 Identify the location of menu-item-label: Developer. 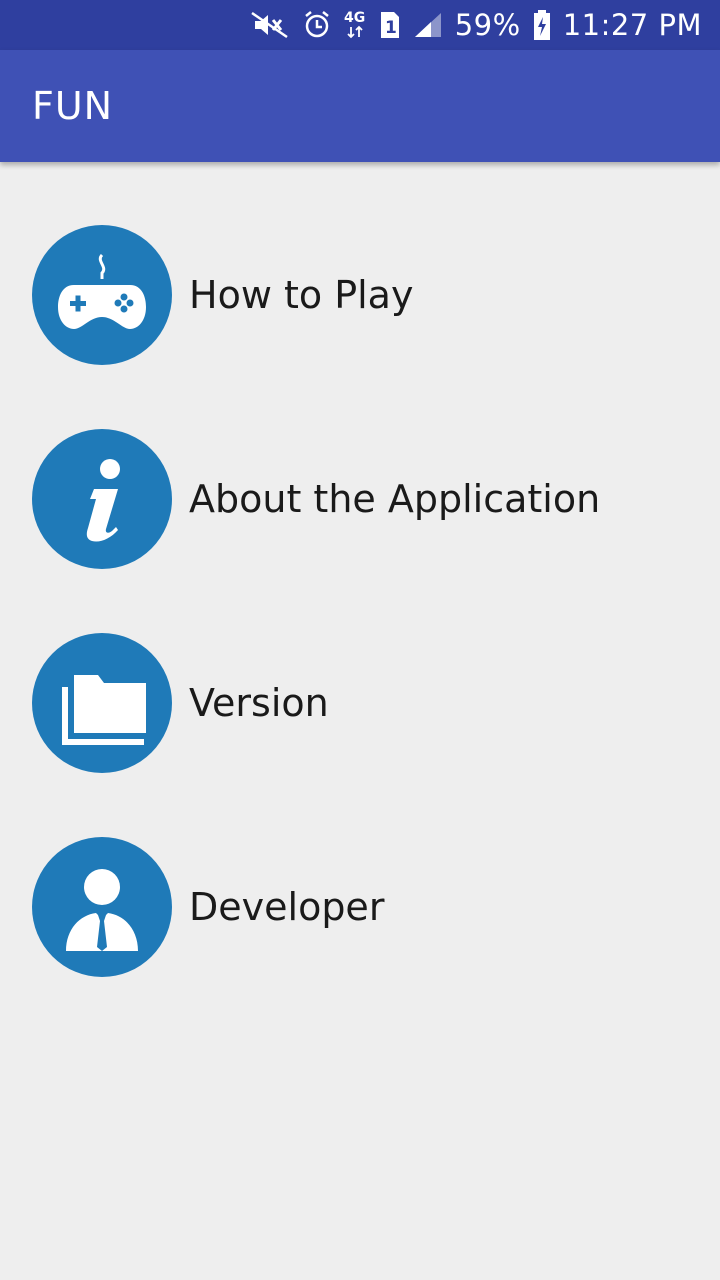
(287, 907).